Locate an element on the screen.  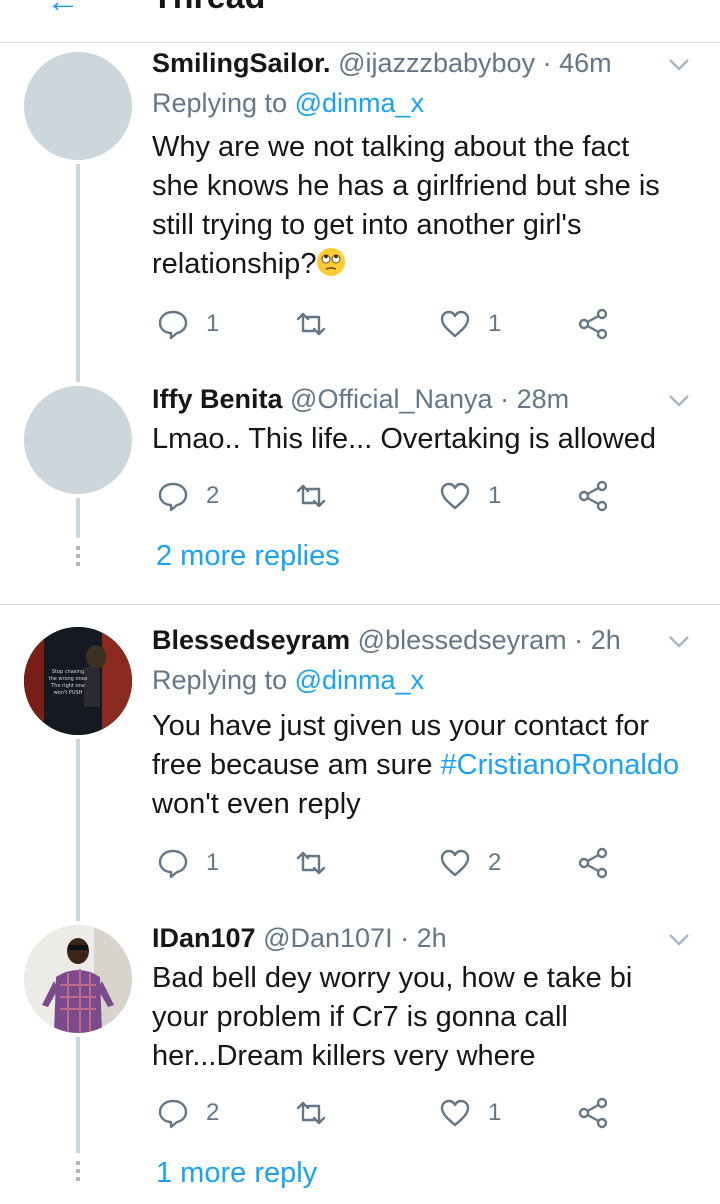
tweet-meta: IDan107 @Dan107I · 2h is located at coordinates (299, 938).